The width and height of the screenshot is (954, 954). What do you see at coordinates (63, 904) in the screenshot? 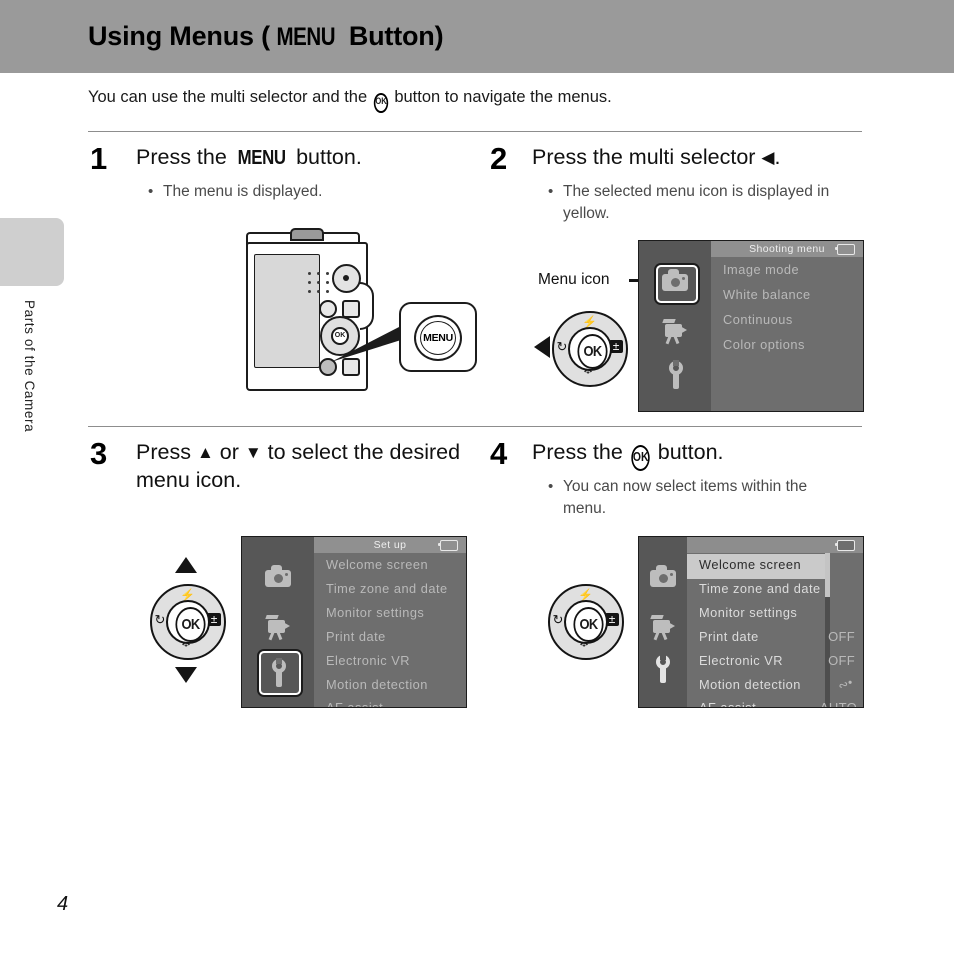
I see `page-number: 4` at bounding box center [63, 904].